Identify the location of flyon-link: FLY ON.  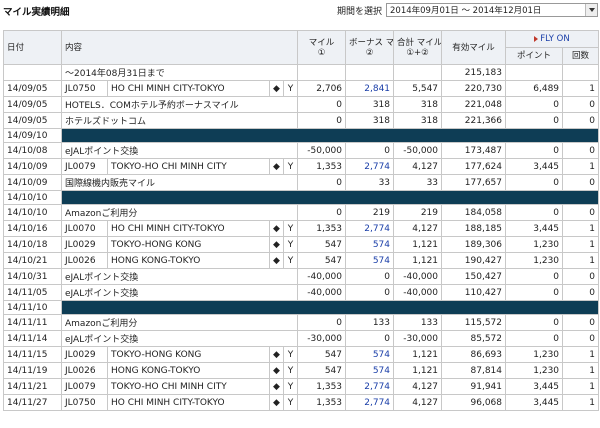
(552, 39).